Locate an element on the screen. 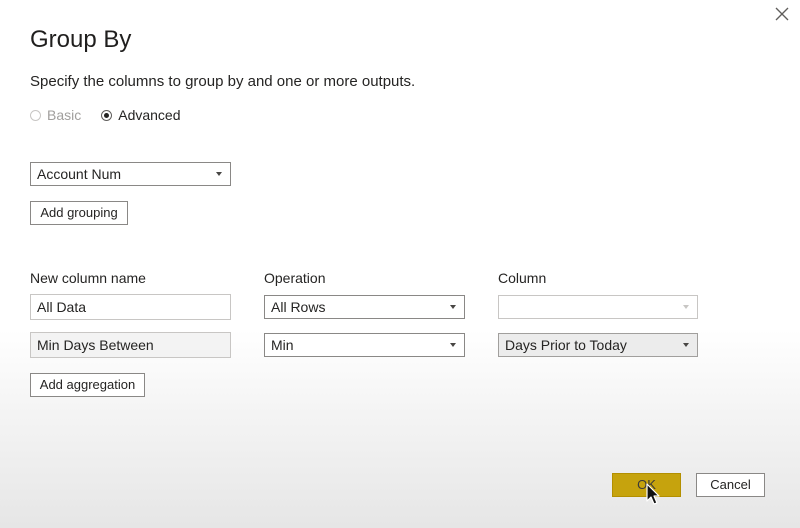 Image resolution: width=800 pixels, height=528 pixels. column-value: Days Prior to Today is located at coordinates (566, 345).